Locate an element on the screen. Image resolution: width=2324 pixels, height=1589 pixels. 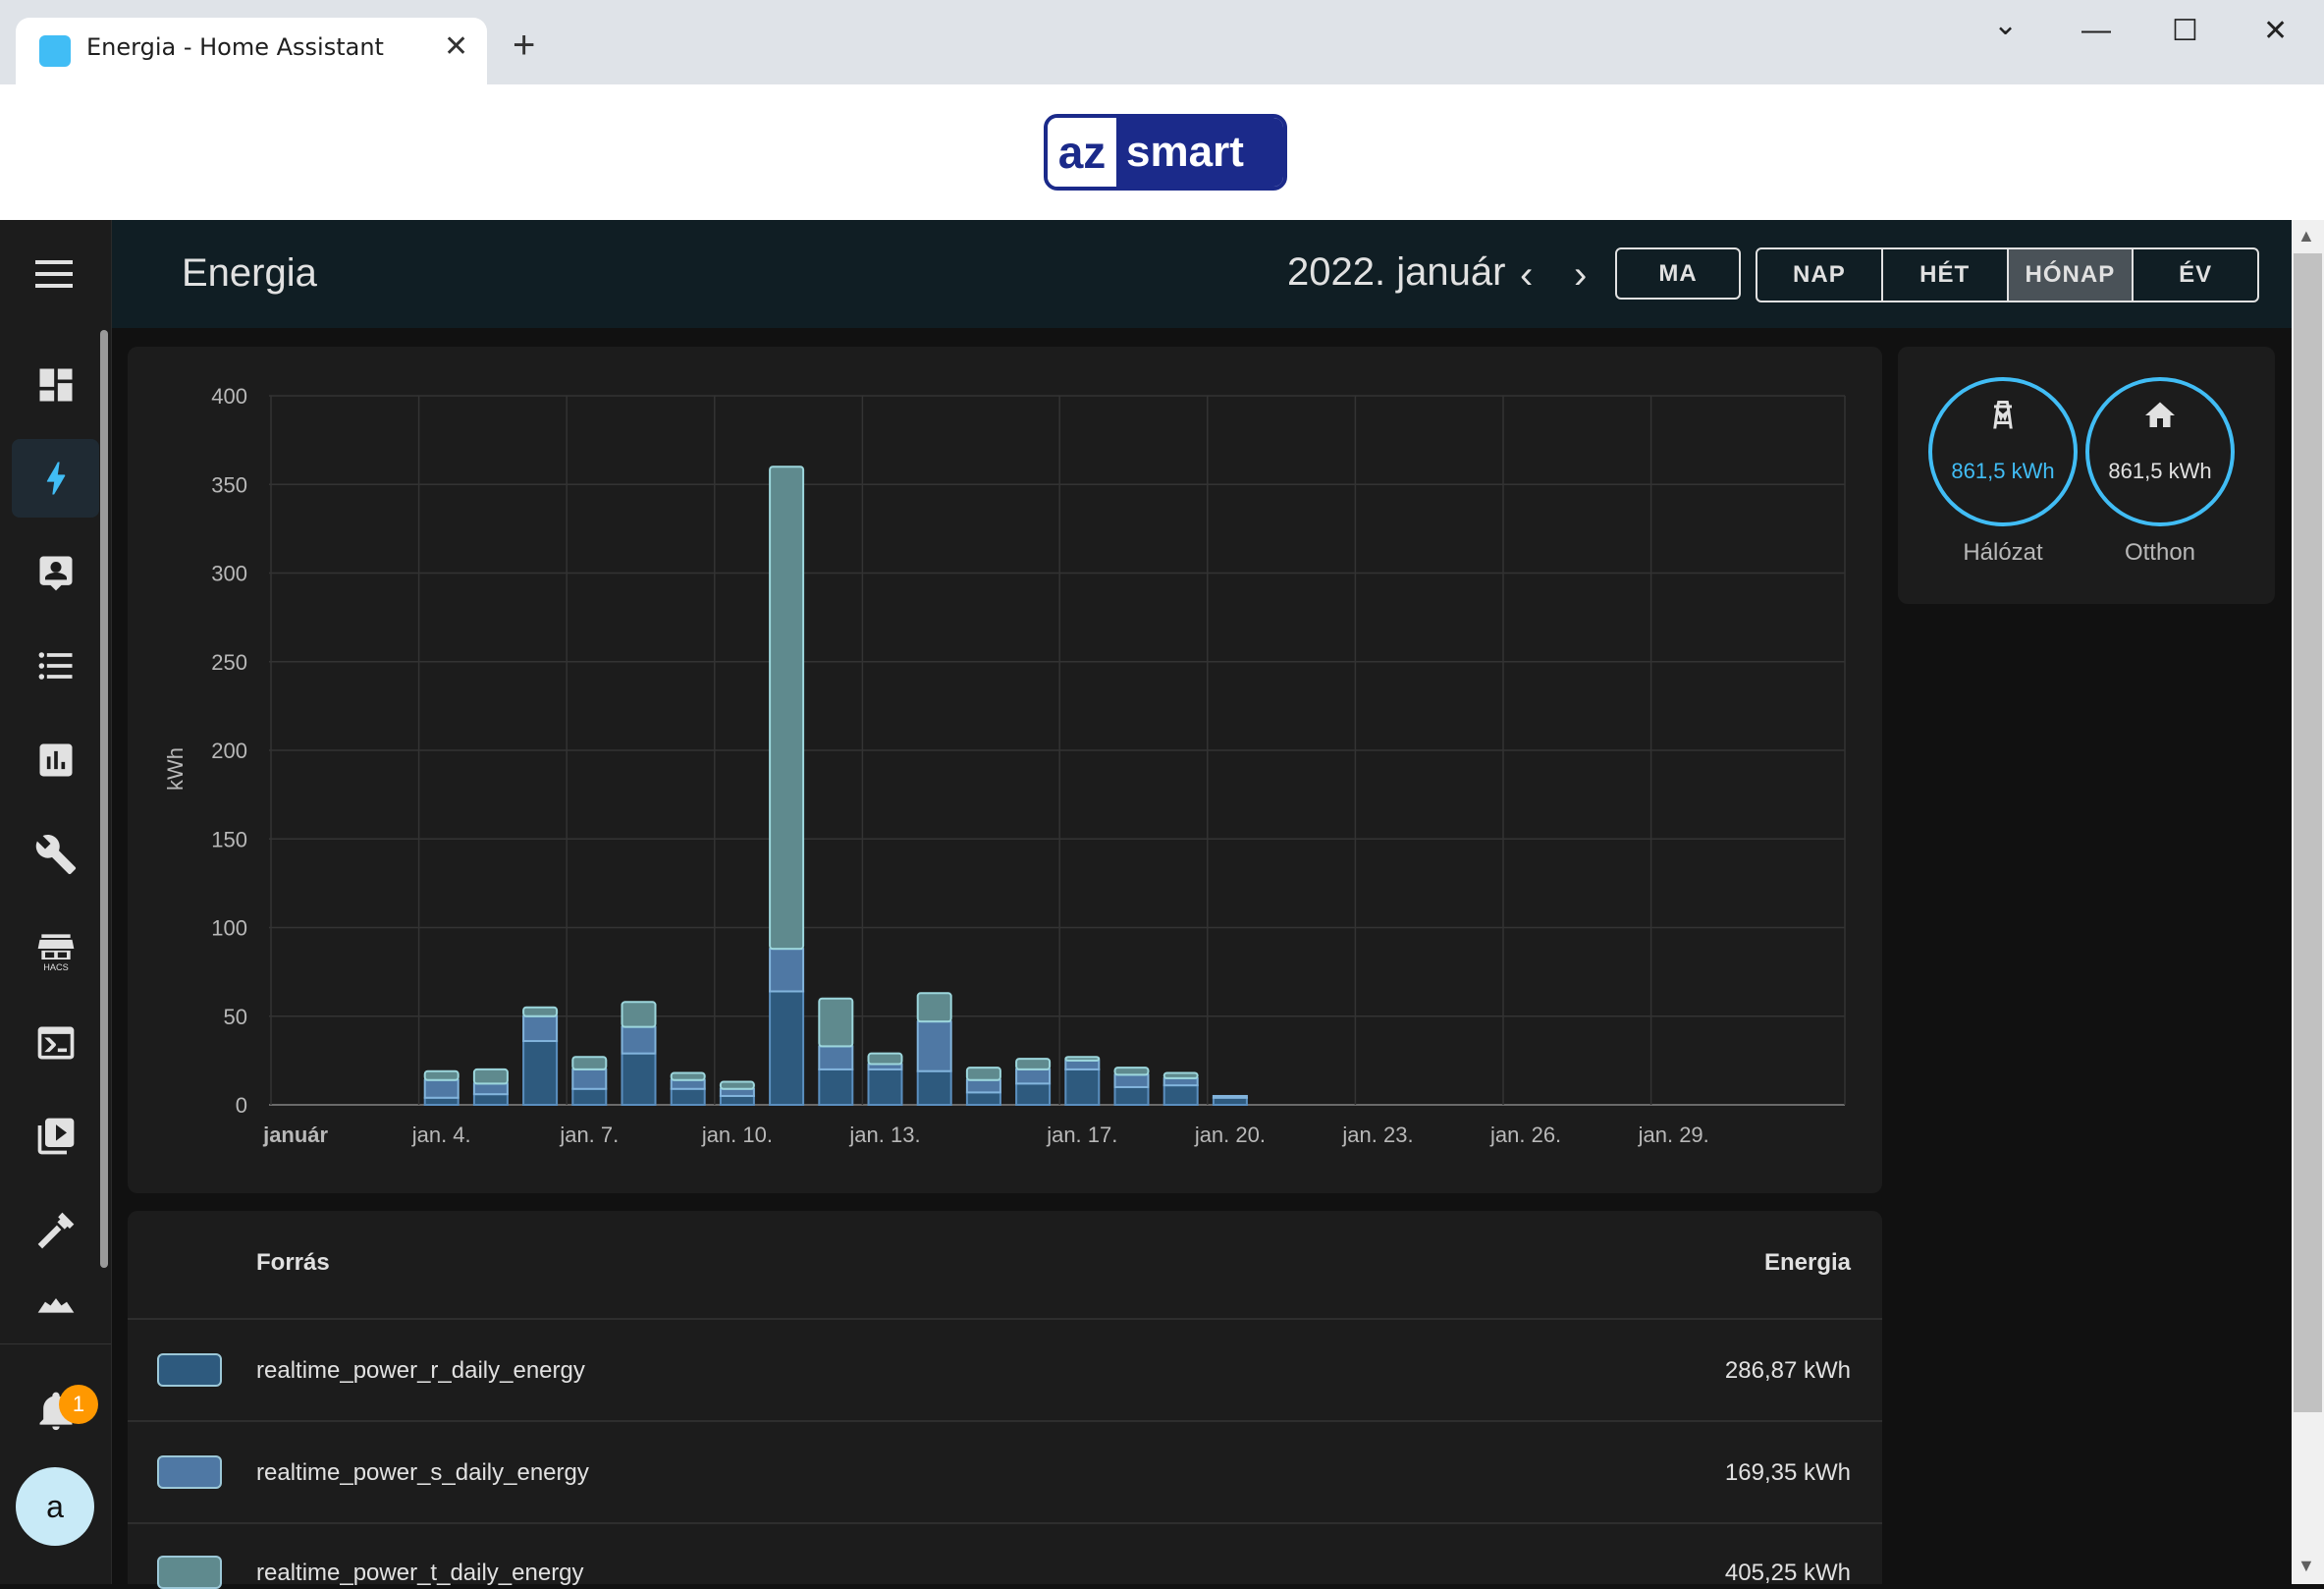
wrench-icon is located at coordinates (55, 854).